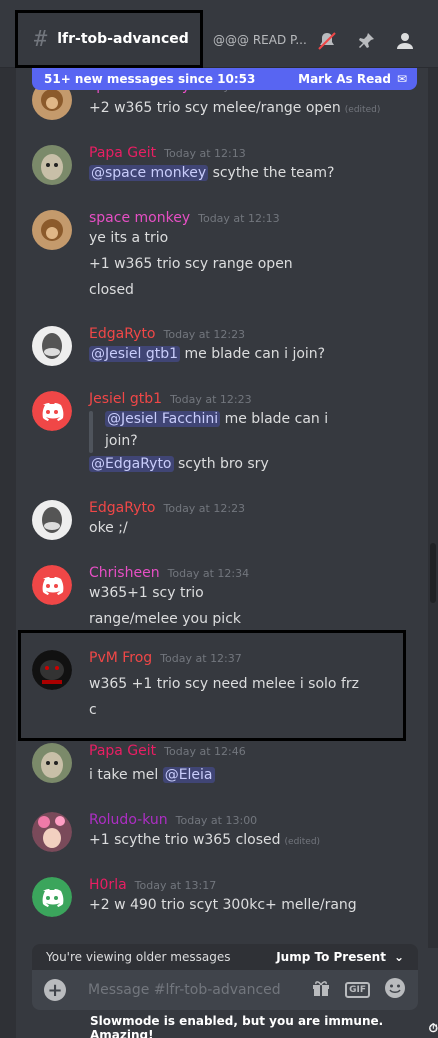 The height and width of the screenshot is (1038, 438). I want to click on user-mention: @Jesiel gtb1, so click(135, 354).